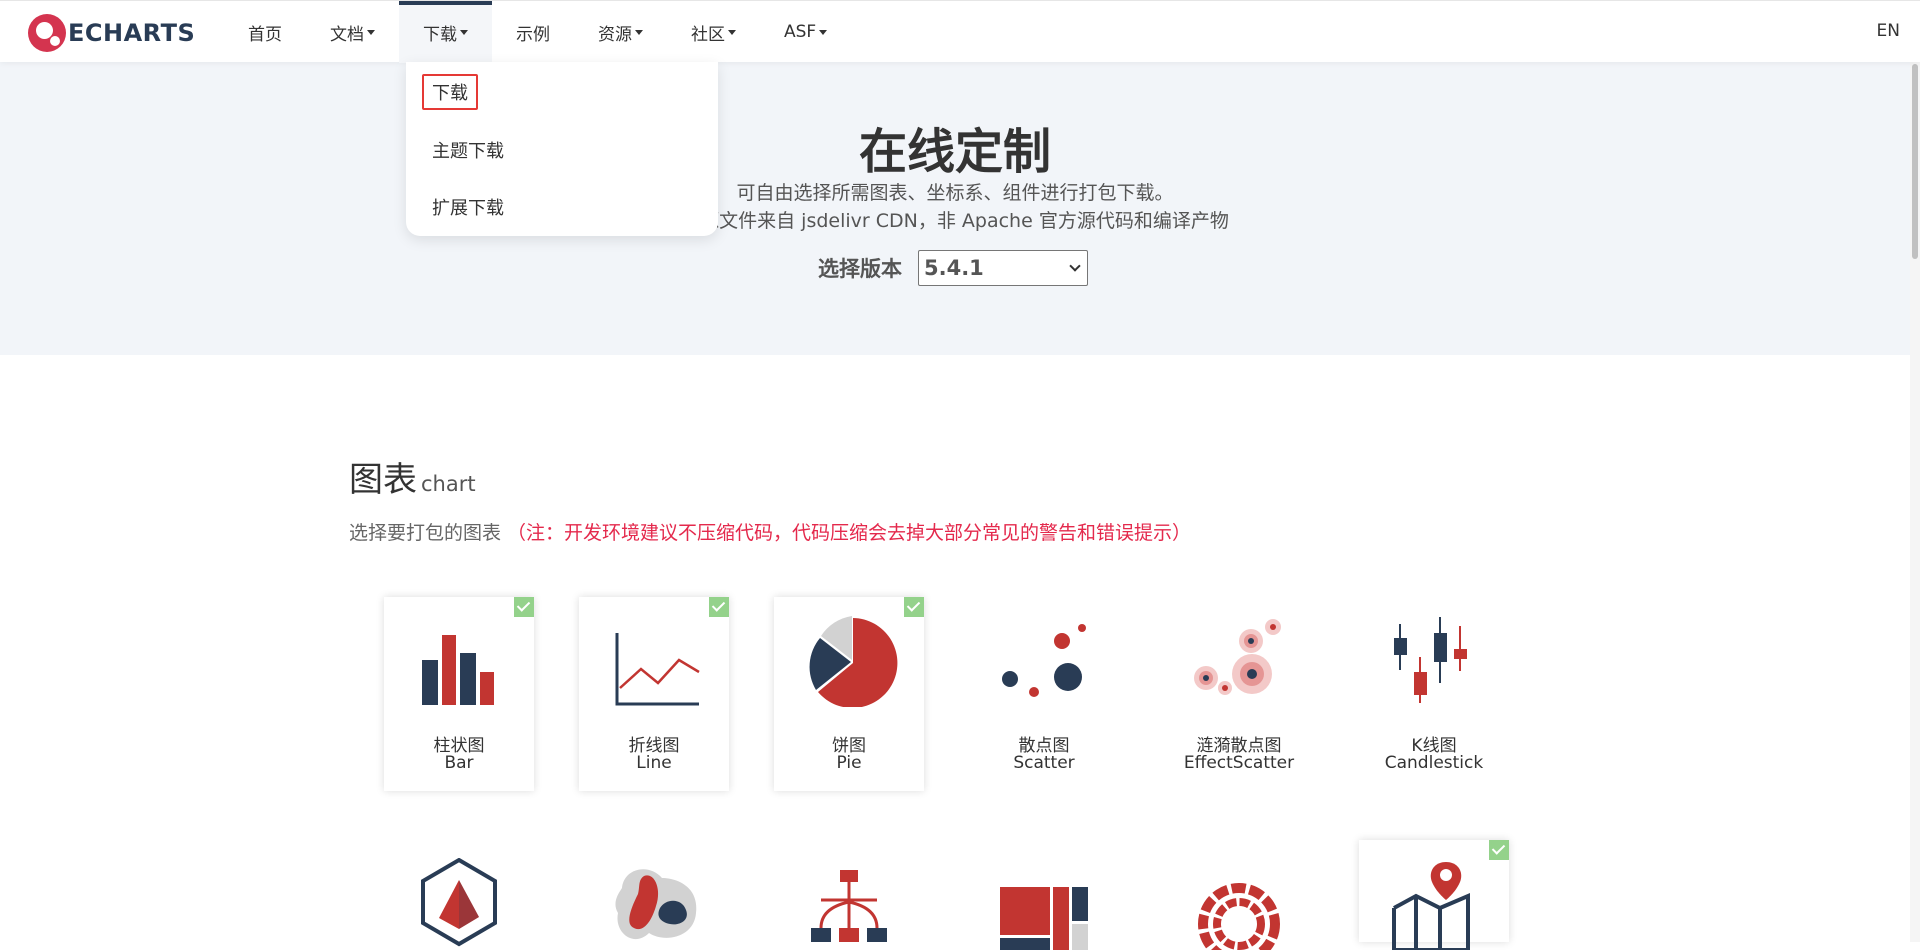  I want to click on version-select: 5.4.1, so click(1003, 268).